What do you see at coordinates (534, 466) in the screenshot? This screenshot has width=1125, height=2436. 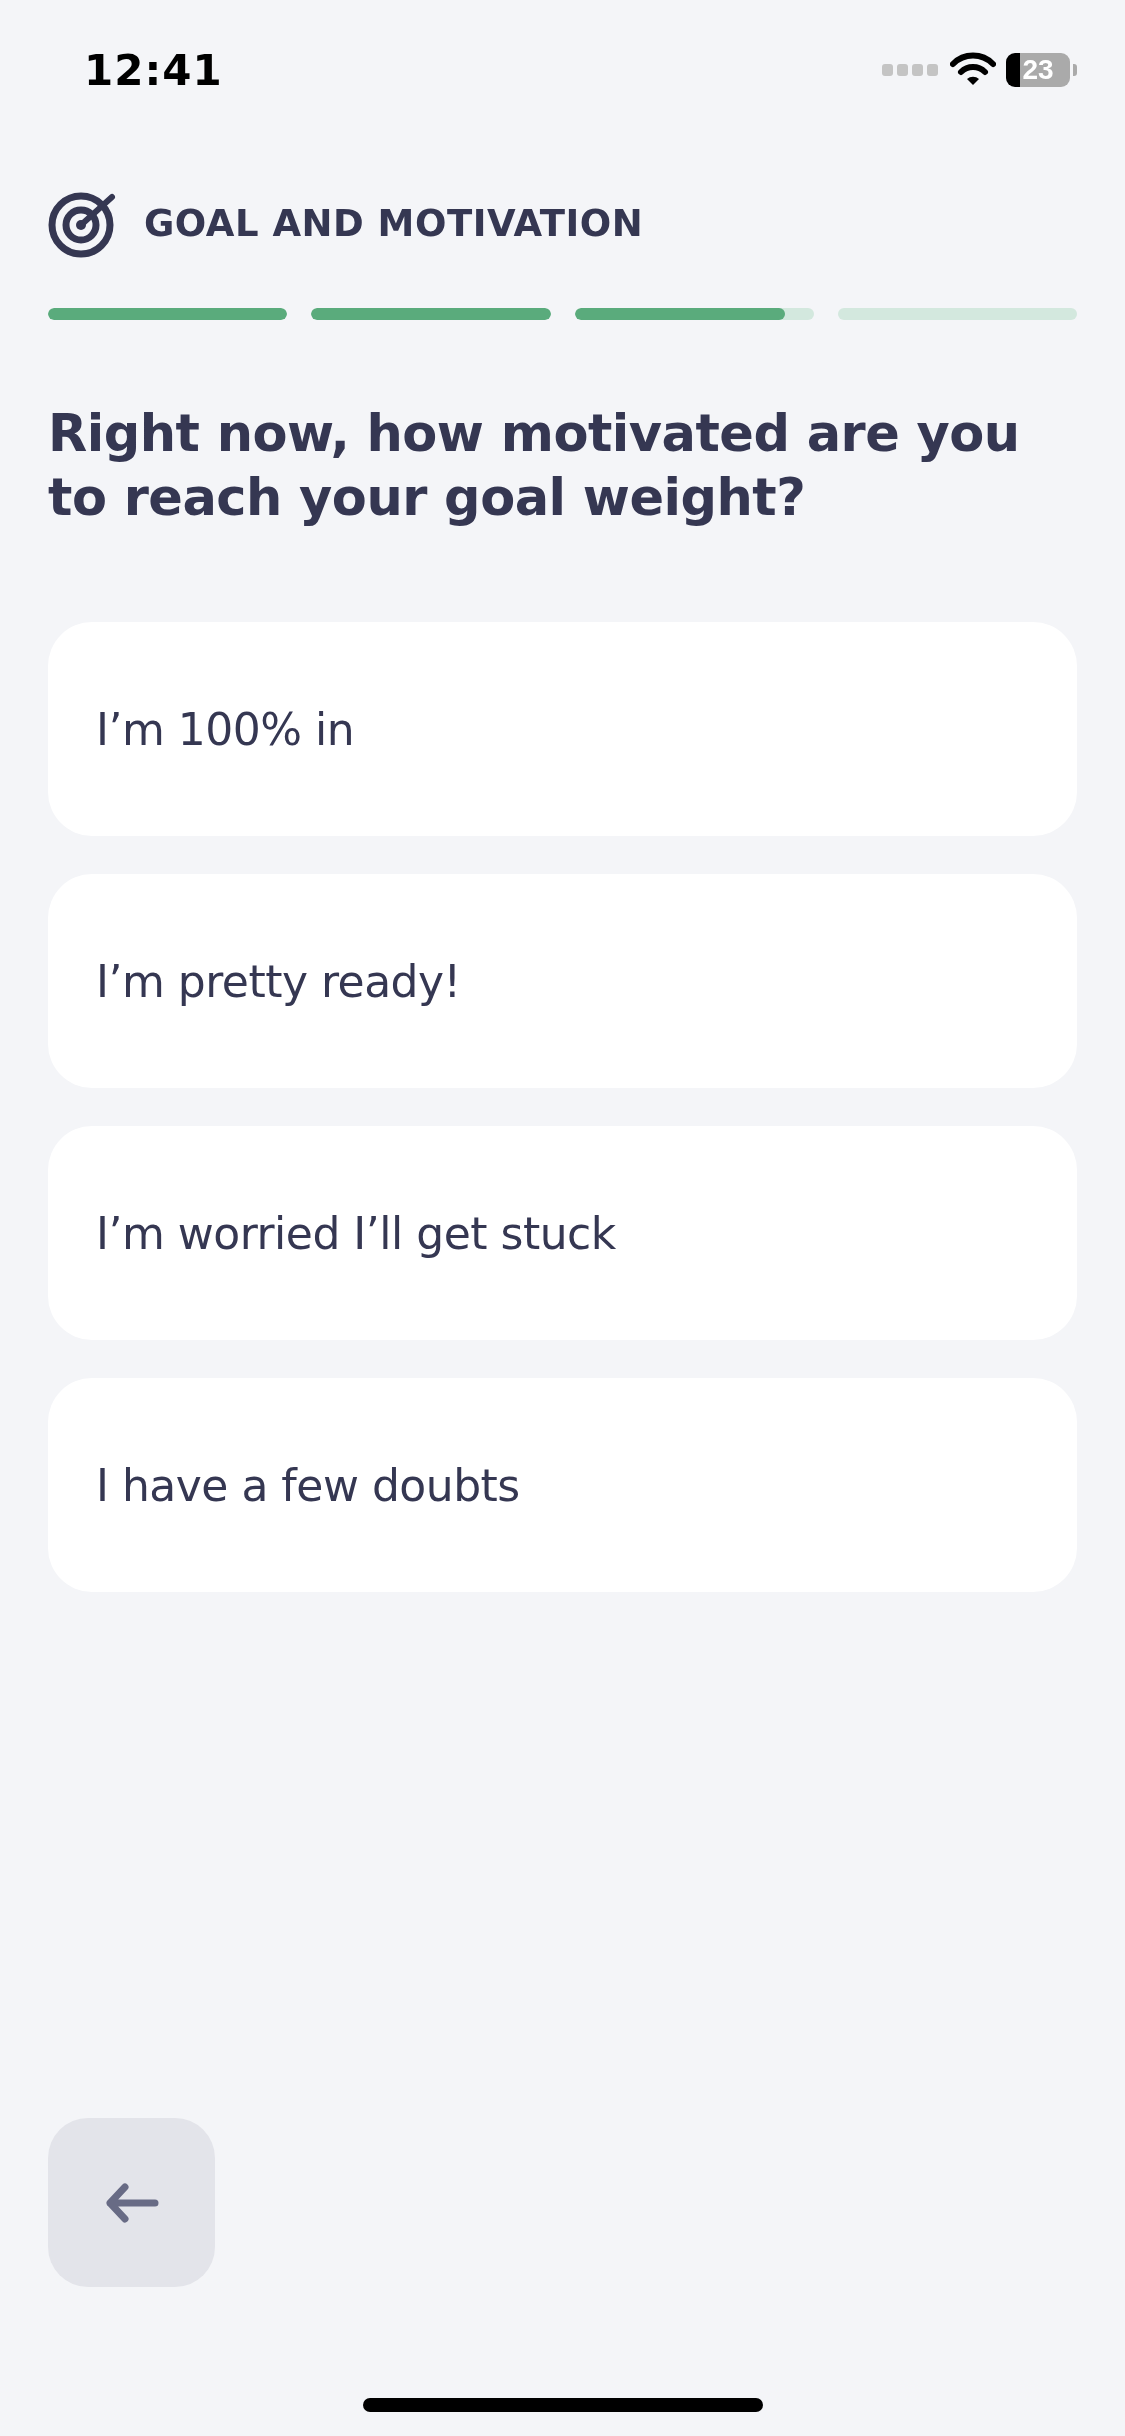 I see `question-heading: Right now, how motivated are you to reach your goal weight?` at bounding box center [534, 466].